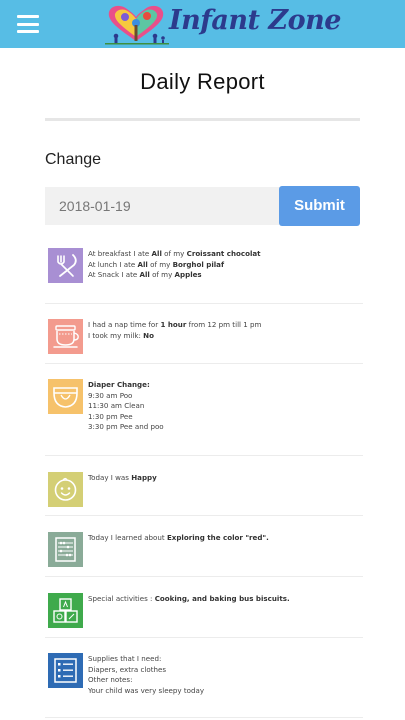 This screenshot has width=405, height=720. Describe the element at coordinates (119, 384) in the screenshot. I see `diaper-heading: Diaper Change:` at that location.